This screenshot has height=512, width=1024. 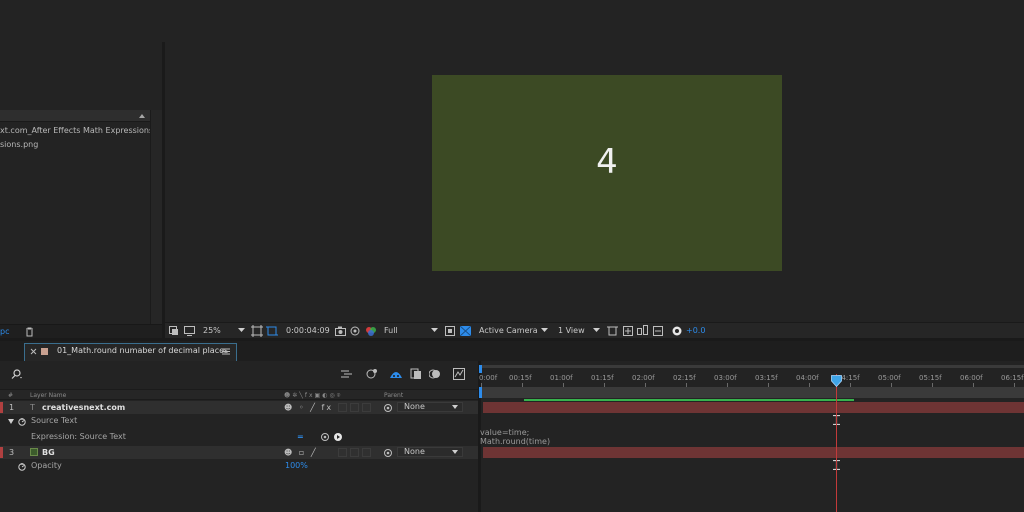 I want to click on parent-value: None, so click(x=414, y=406).